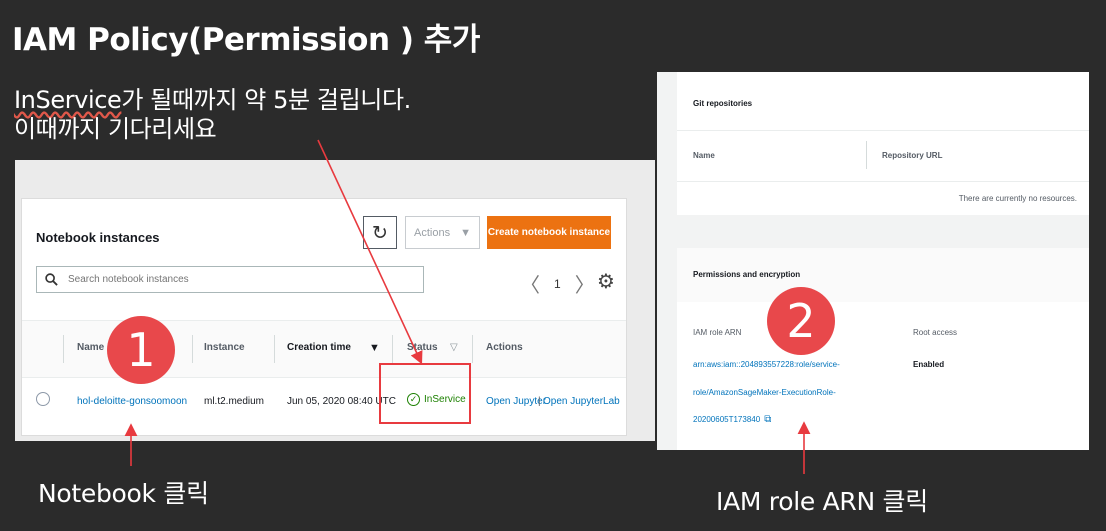  What do you see at coordinates (822, 501) in the screenshot?
I see `caption-iam-role-click: IAM role ARN 클릭` at bounding box center [822, 501].